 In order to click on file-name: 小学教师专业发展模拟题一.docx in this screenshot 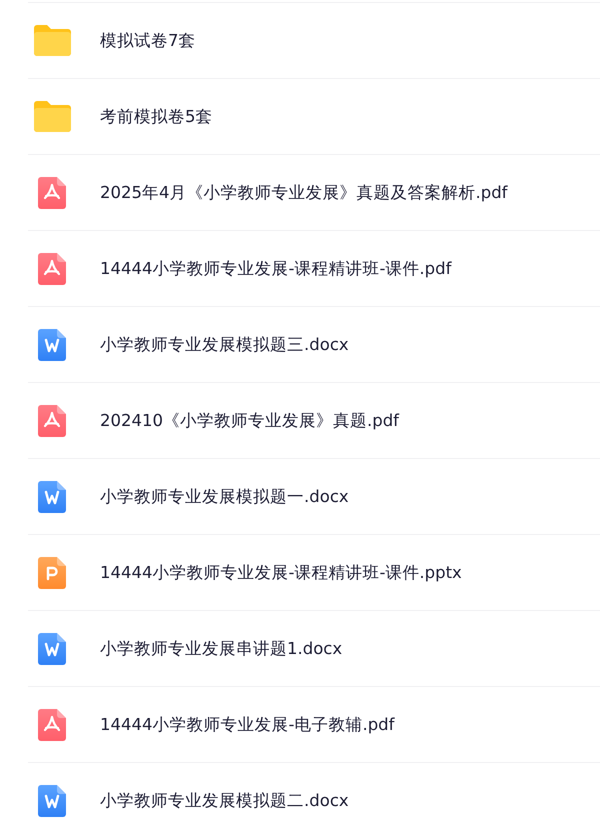, I will do `click(224, 497)`.